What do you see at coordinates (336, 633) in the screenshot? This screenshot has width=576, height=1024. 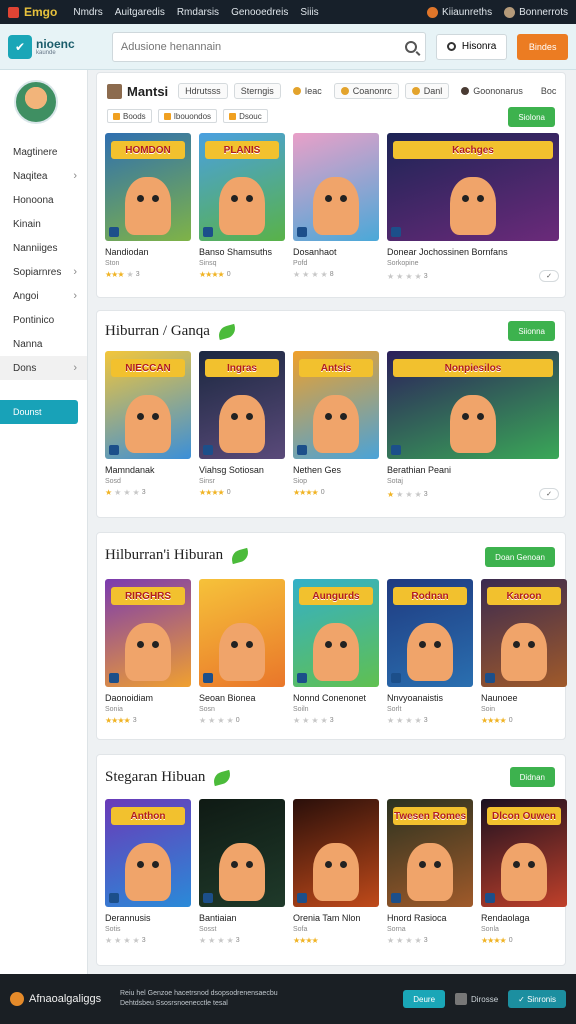 I see `game-thumbnail: Aungurds` at bounding box center [336, 633].